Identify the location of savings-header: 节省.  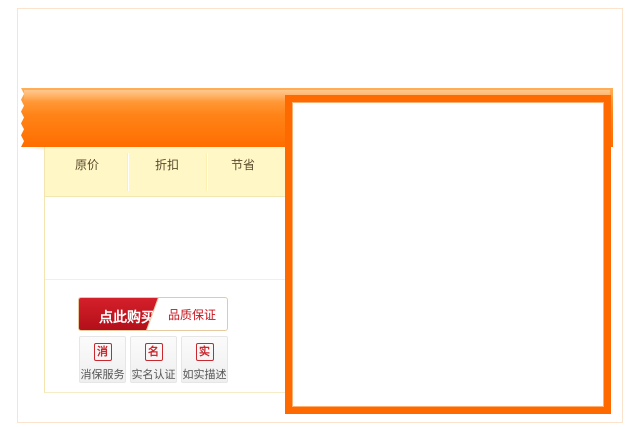
(242, 165).